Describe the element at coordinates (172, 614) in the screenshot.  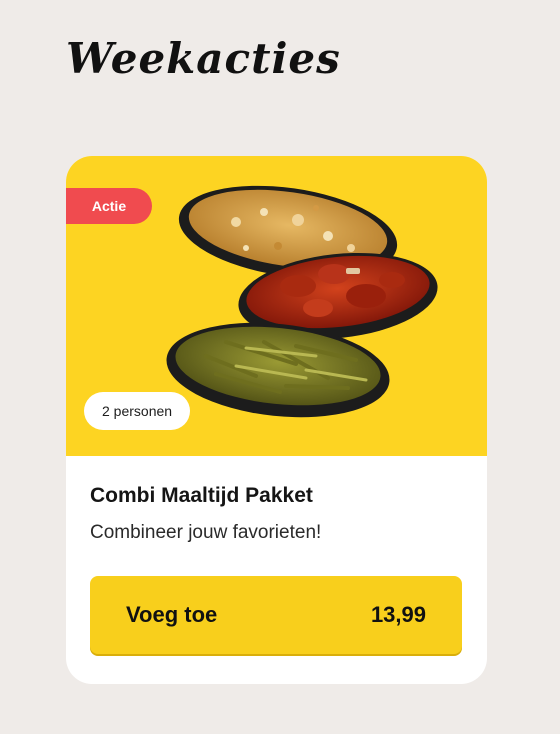
I see `add-button-label: Voeg toe` at that location.